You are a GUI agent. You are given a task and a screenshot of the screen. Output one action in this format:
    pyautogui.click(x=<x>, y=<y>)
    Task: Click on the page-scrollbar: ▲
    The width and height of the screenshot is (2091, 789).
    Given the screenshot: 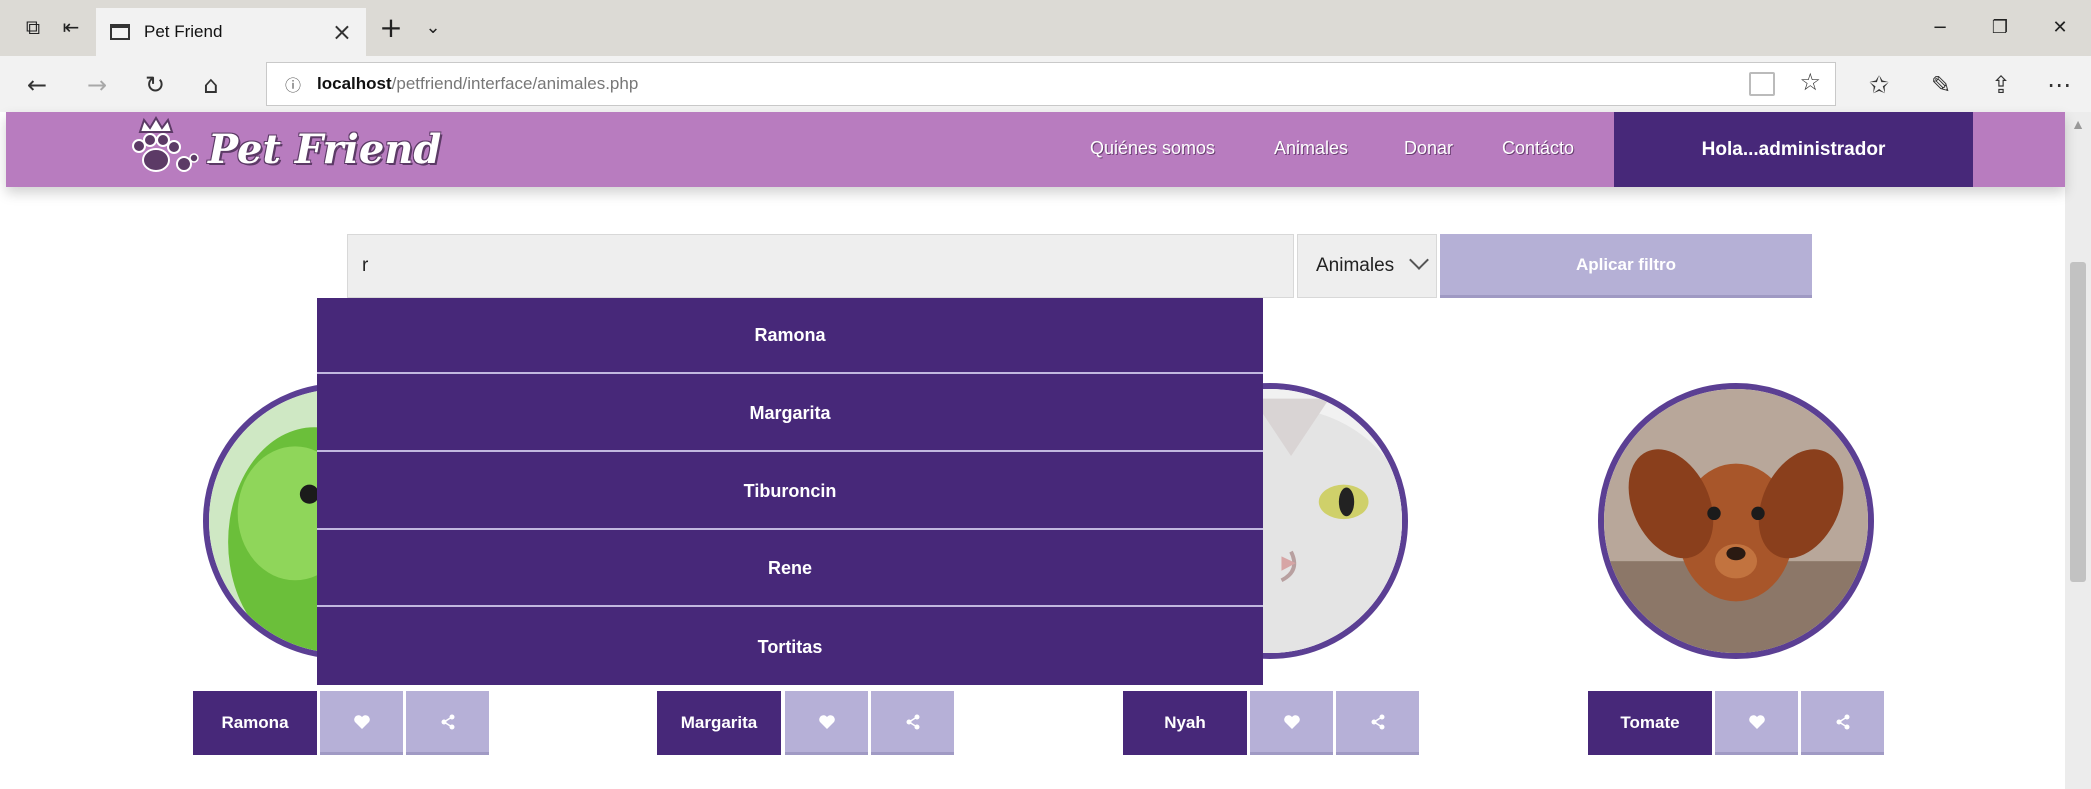 What is the action you would take?
    pyautogui.click(x=2078, y=450)
    